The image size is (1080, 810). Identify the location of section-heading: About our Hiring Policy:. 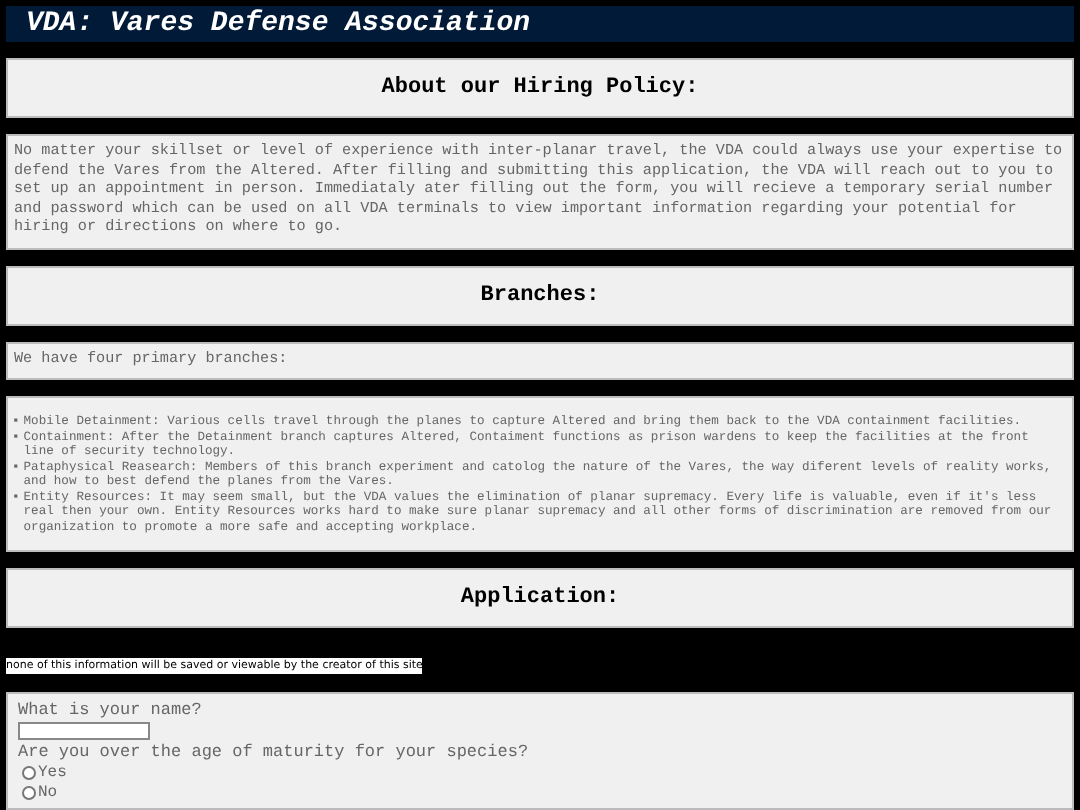
(540, 88).